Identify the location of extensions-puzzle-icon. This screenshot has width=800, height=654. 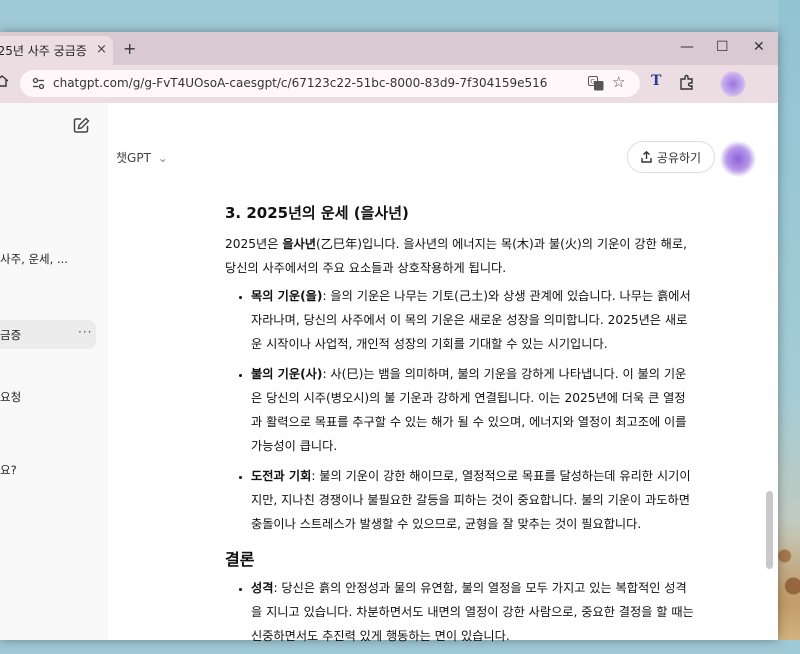
(687, 82).